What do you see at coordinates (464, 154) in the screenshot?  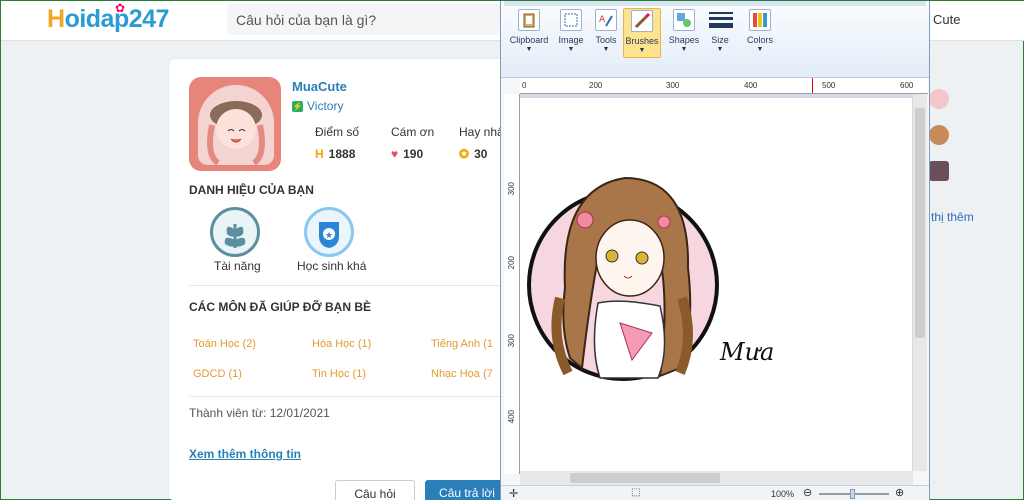 I see `medal-icon: ✪` at bounding box center [464, 154].